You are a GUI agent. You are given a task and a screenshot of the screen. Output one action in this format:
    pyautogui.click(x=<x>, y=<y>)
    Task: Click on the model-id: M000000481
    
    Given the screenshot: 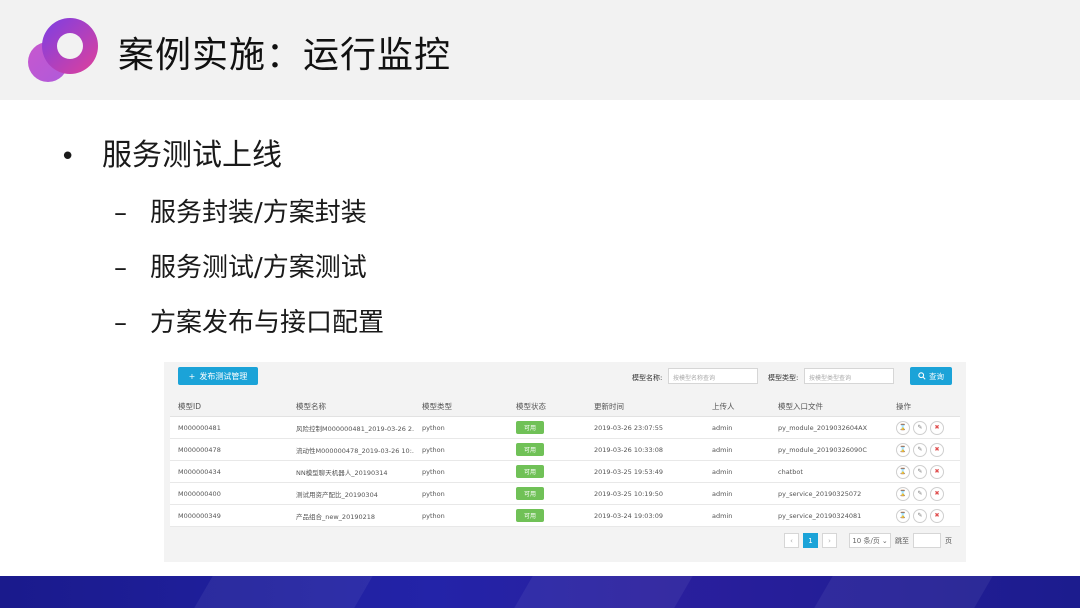 What is the action you would take?
    pyautogui.click(x=229, y=427)
    